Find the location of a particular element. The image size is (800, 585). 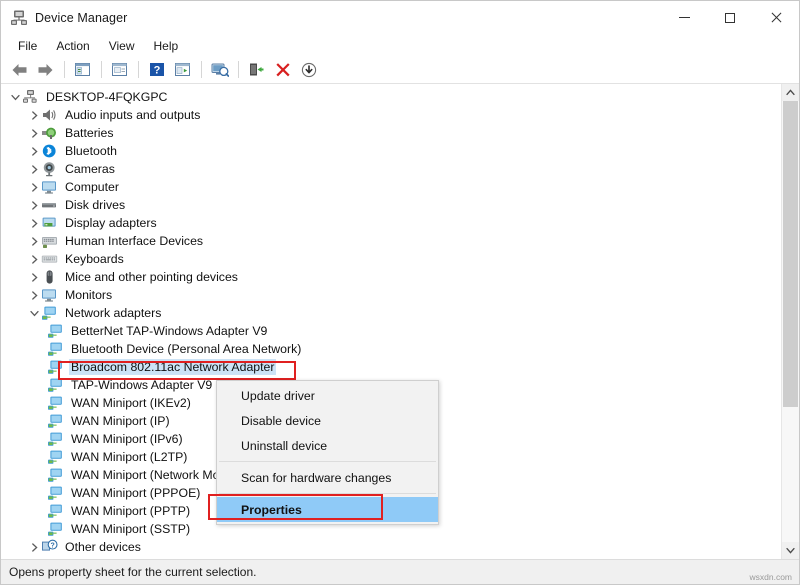

tree-root-desktop: DESKTOP-4FQKGPC is located at coordinates (391, 97).